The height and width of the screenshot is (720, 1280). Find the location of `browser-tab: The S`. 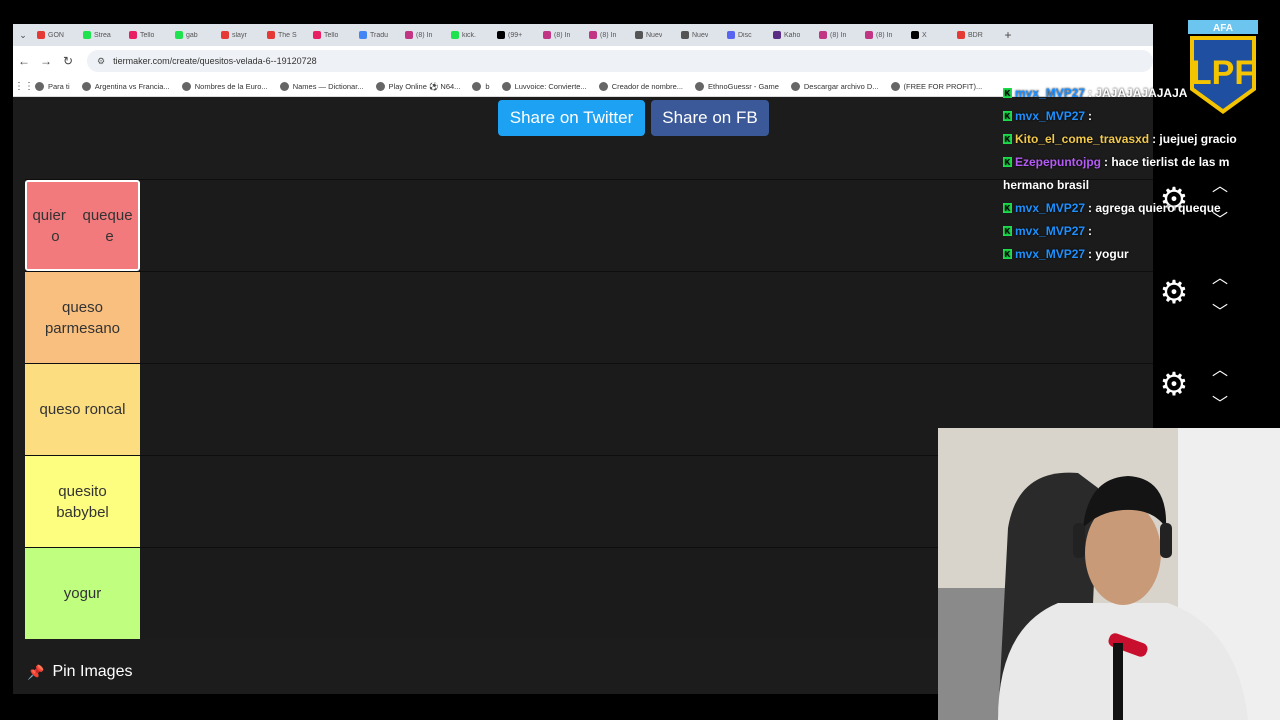

browser-tab: The S is located at coordinates (286, 35).